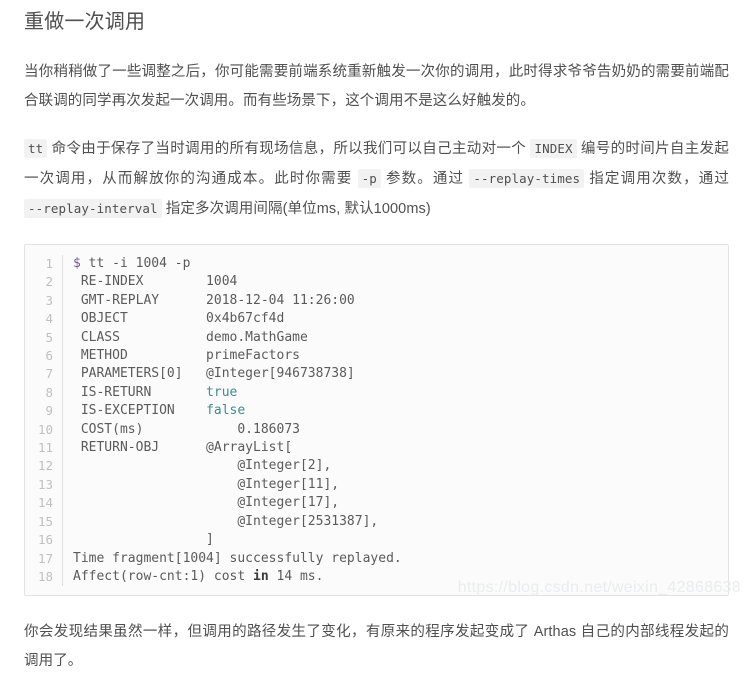 The height and width of the screenshot is (676, 753). What do you see at coordinates (226, 521) in the screenshot?
I see `code-line-text: @Integer[2531387],` at bounding box center [226, 521].